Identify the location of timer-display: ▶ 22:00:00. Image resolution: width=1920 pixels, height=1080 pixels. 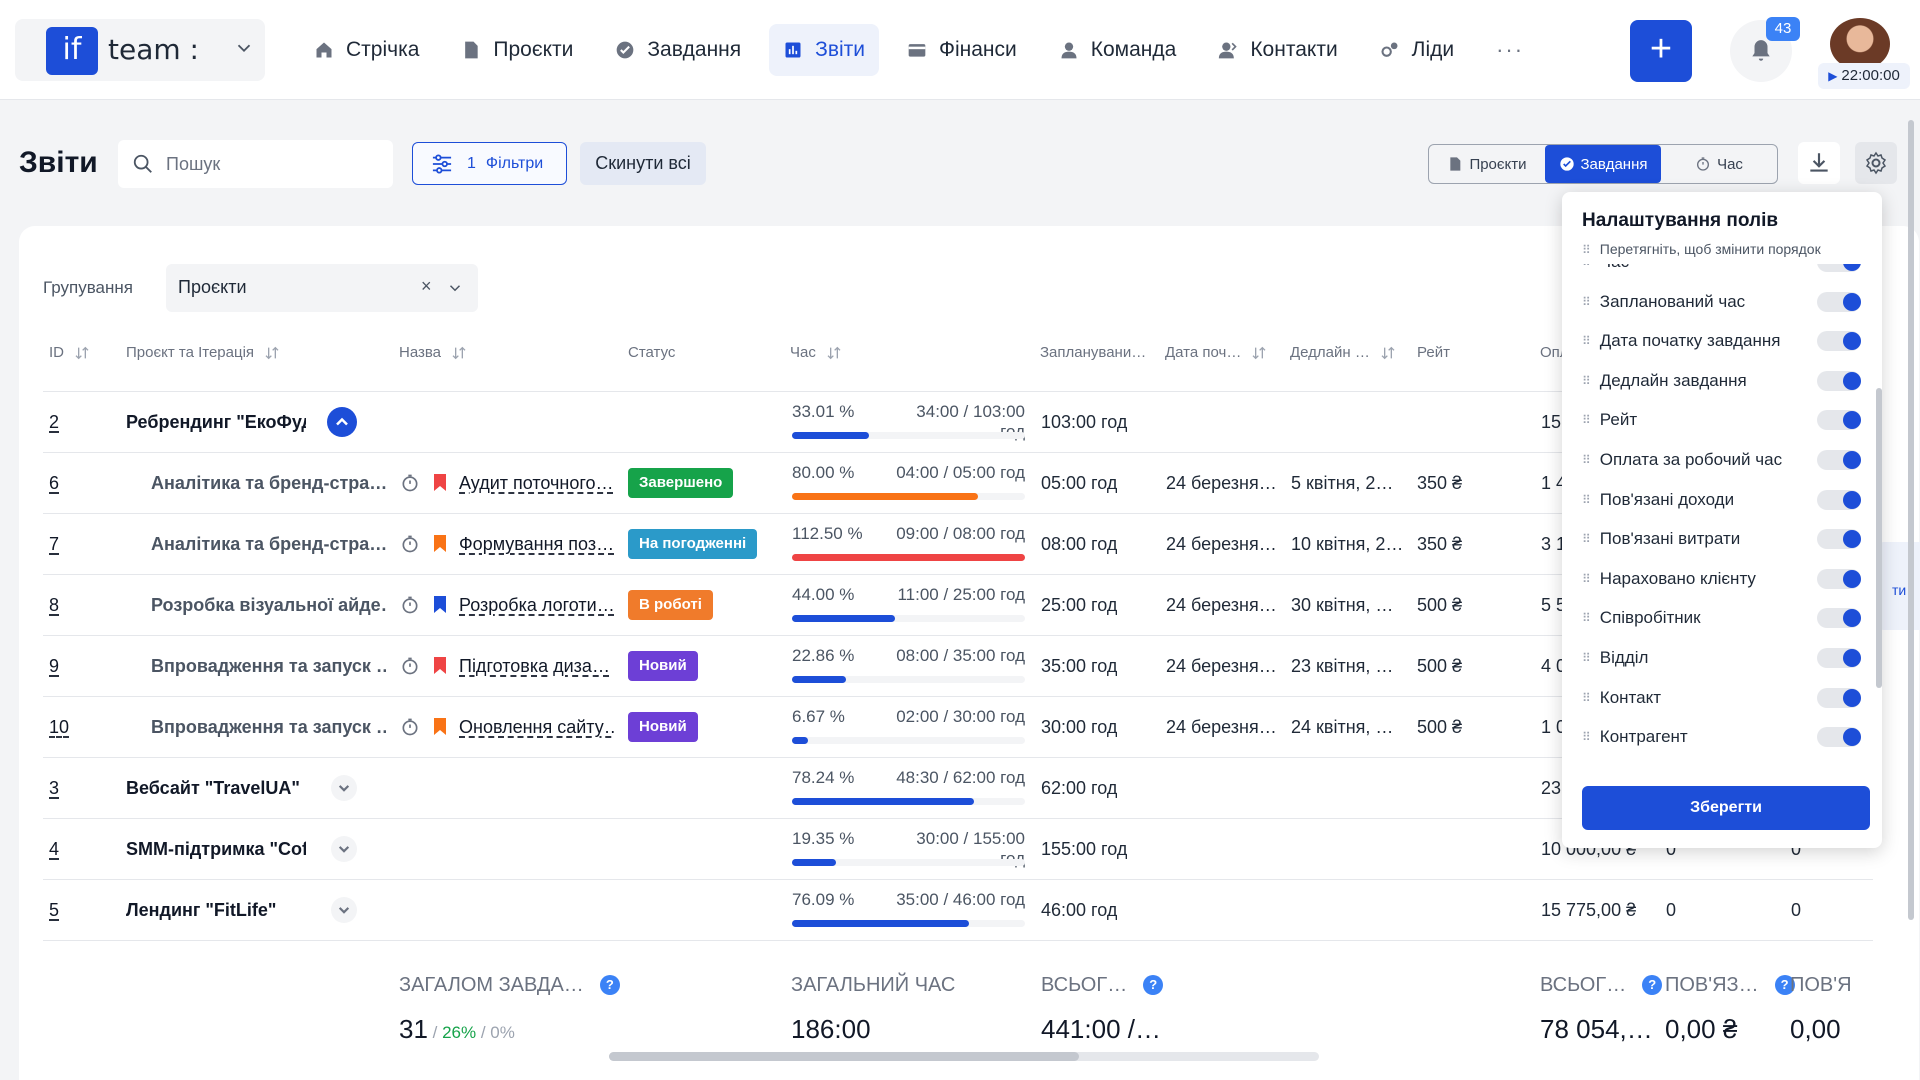
(1864, 76).